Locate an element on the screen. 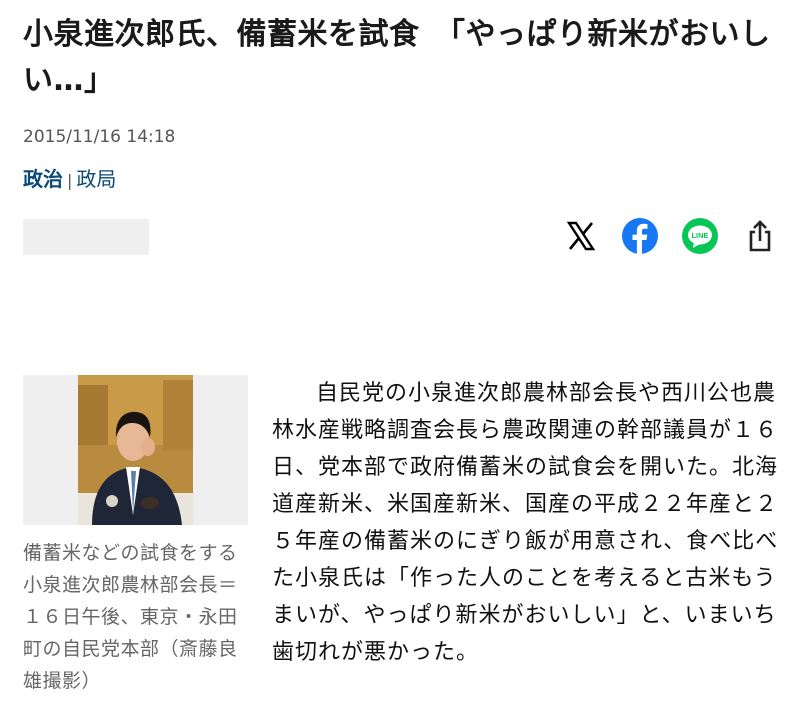  photo-frame is located at coordinates (135, 450).